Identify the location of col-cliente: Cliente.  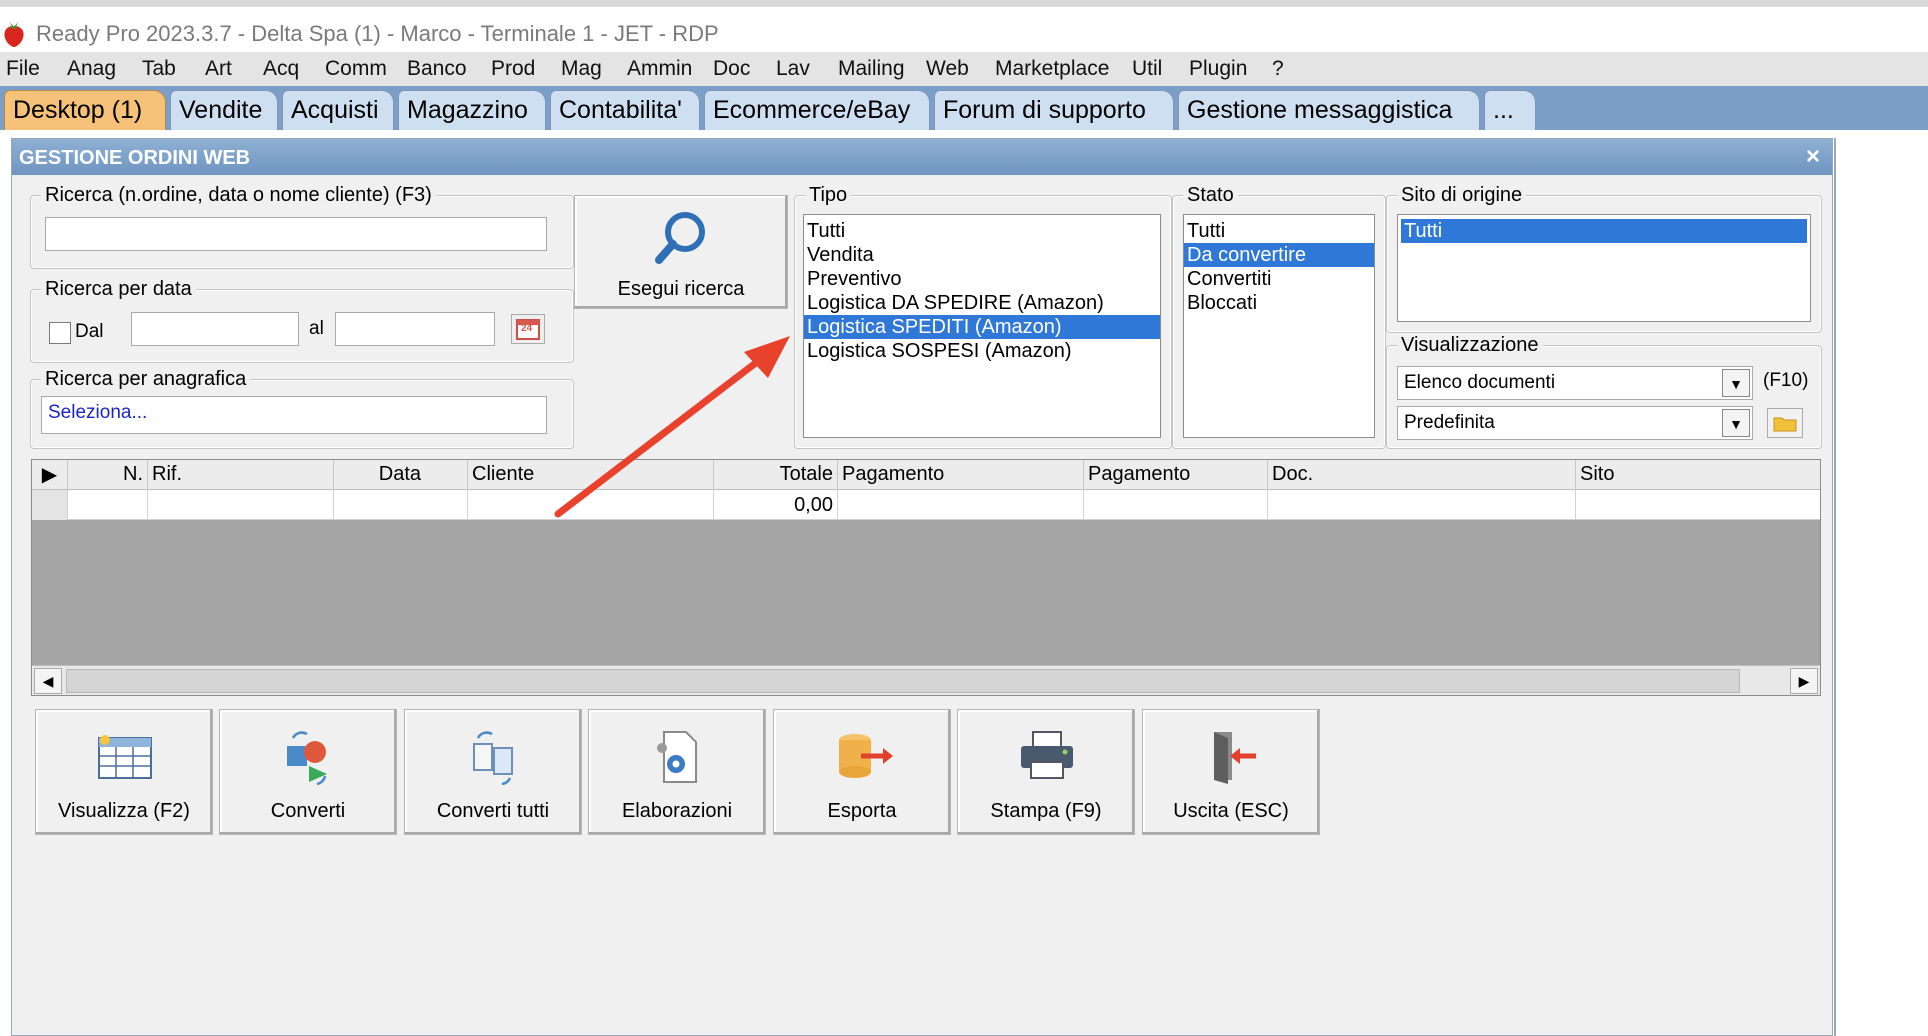
(591, 475).